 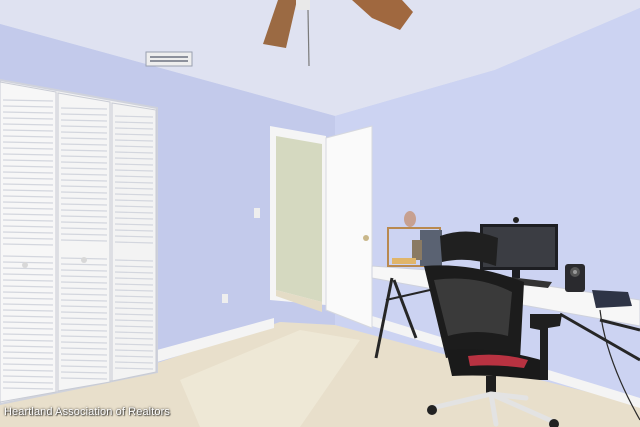 I want to click on closet-knob-left, so click(x=25, y=265).